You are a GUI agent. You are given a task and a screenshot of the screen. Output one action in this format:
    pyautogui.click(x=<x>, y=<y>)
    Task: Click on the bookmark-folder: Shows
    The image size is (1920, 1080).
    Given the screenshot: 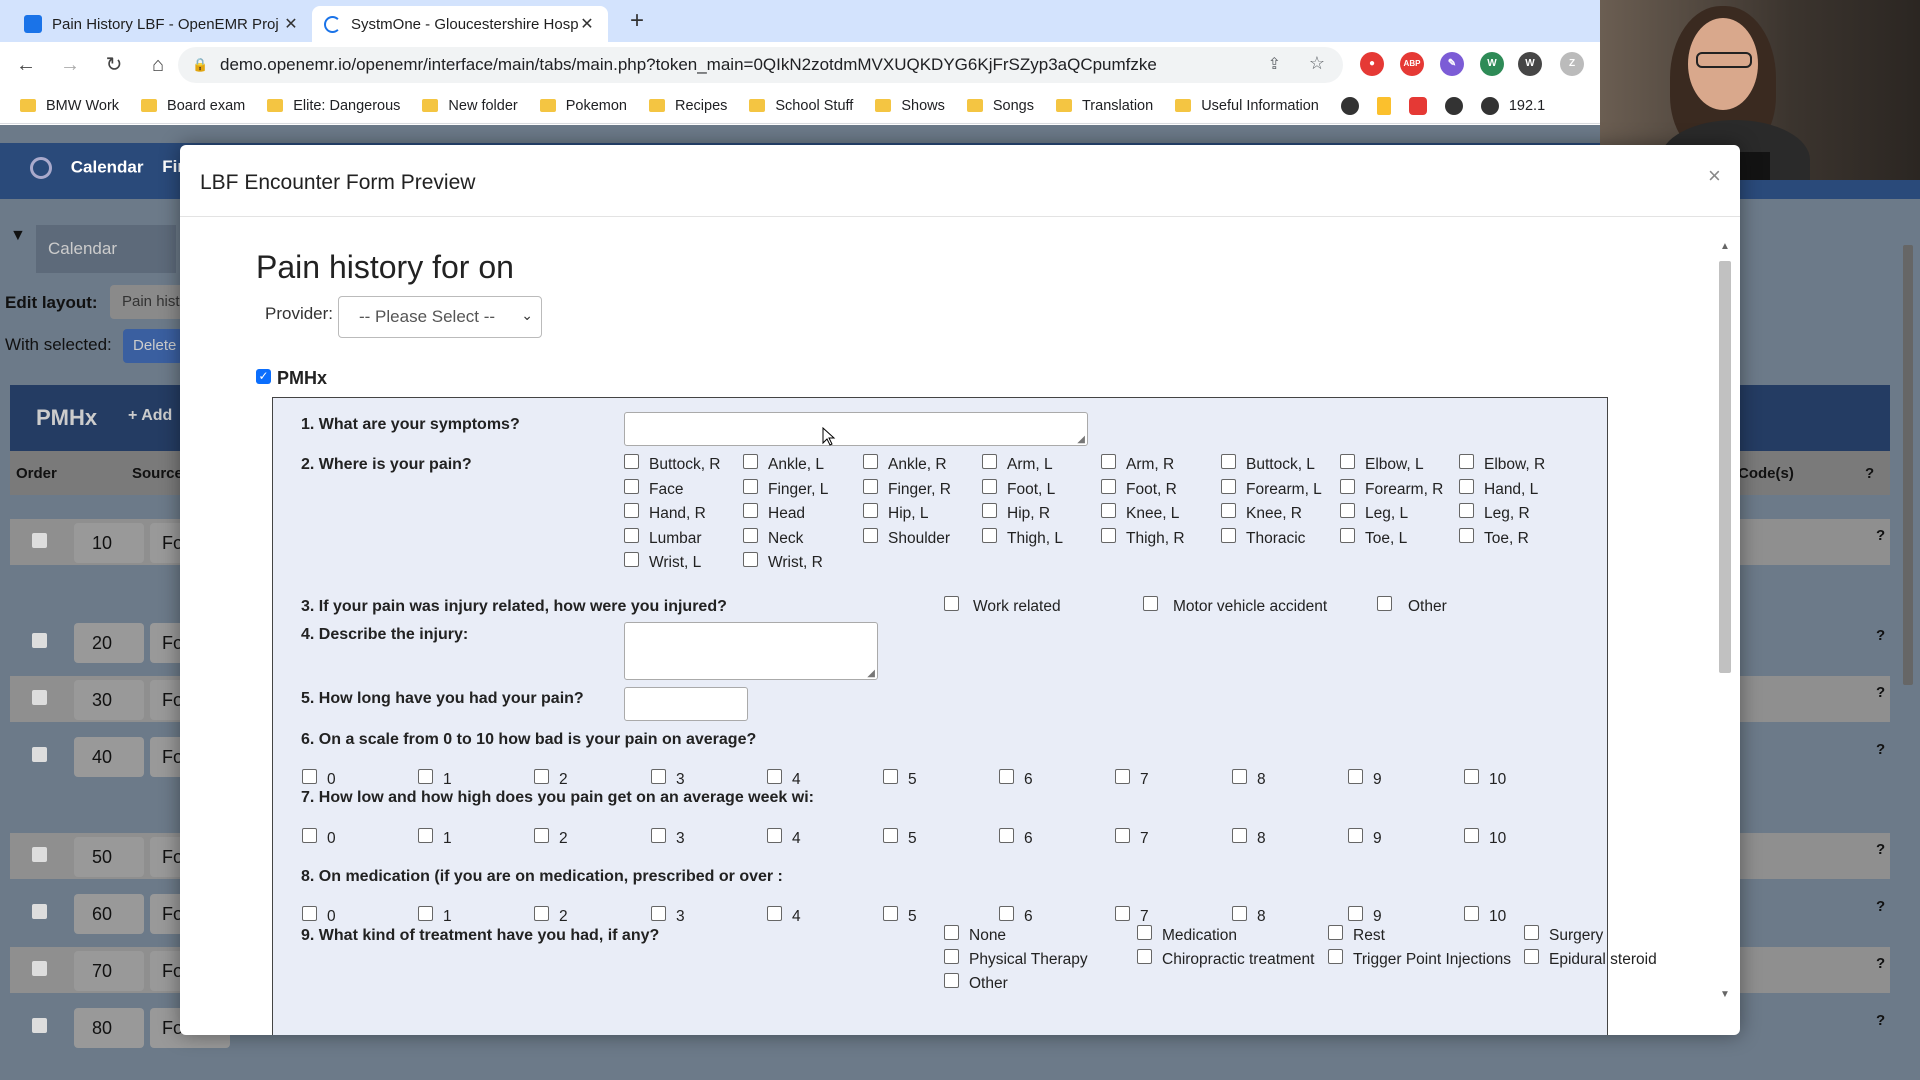 What is the action you would take?
    pyautogui.click(x=910, y=106)
    